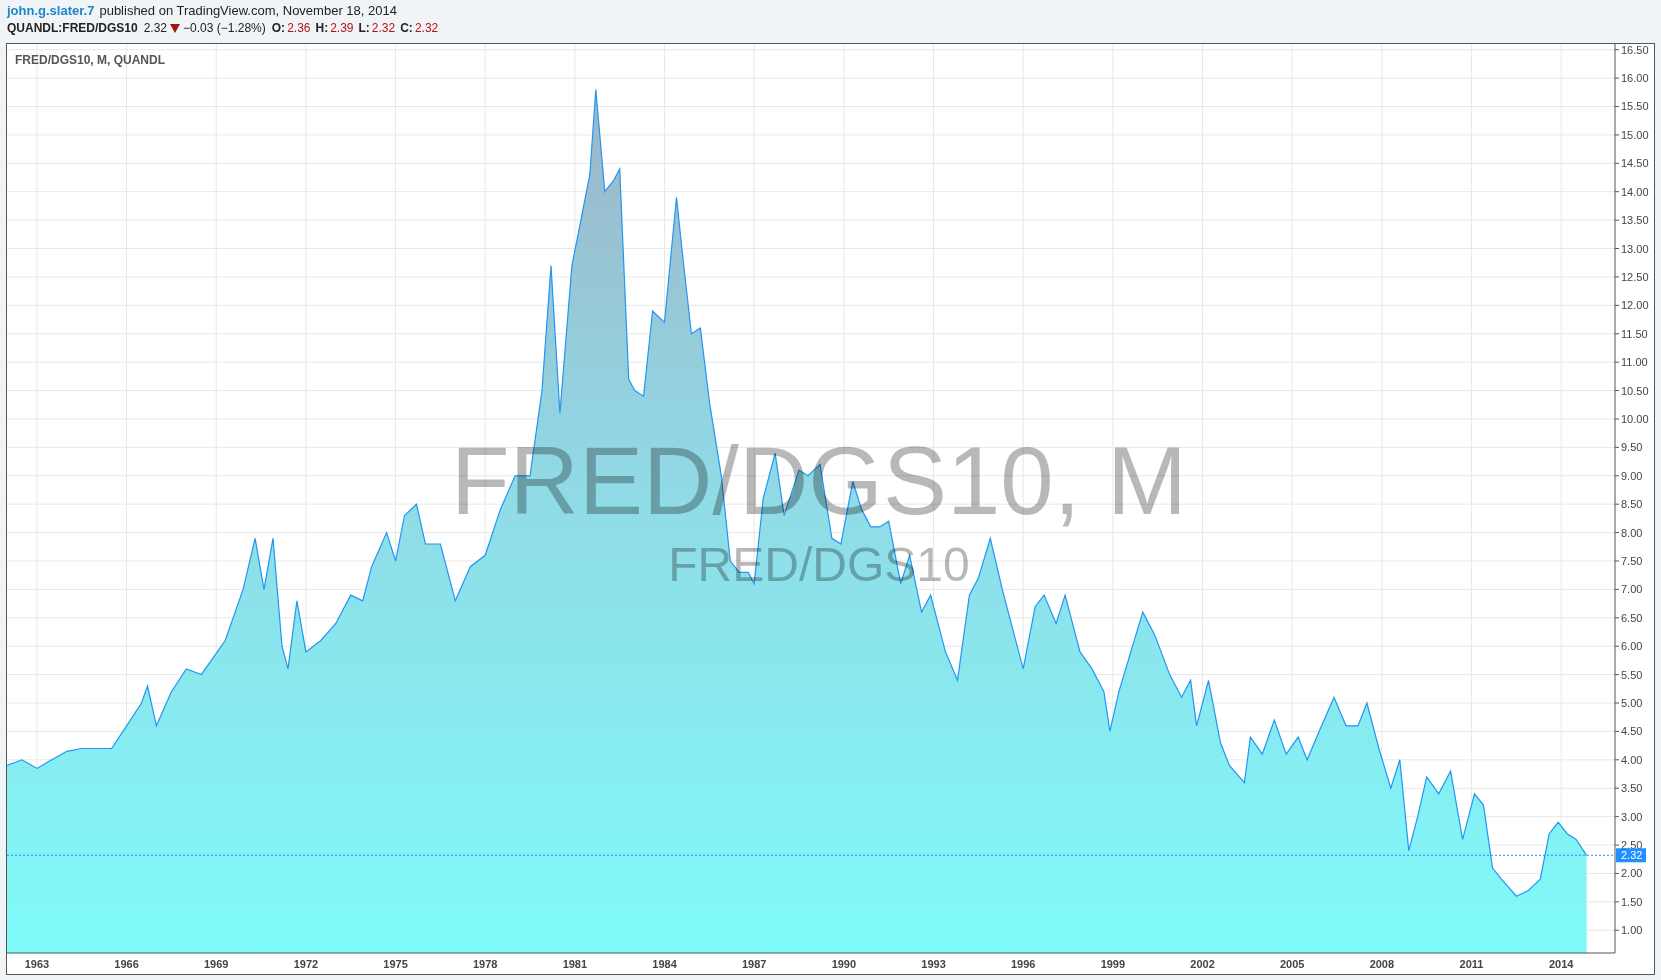 Image resolution: width=1661 pixels, height=980 pixels. Describe the element at coordinates (406, 28) in the screenshot. I see `ohlc-label: C:` at that location.